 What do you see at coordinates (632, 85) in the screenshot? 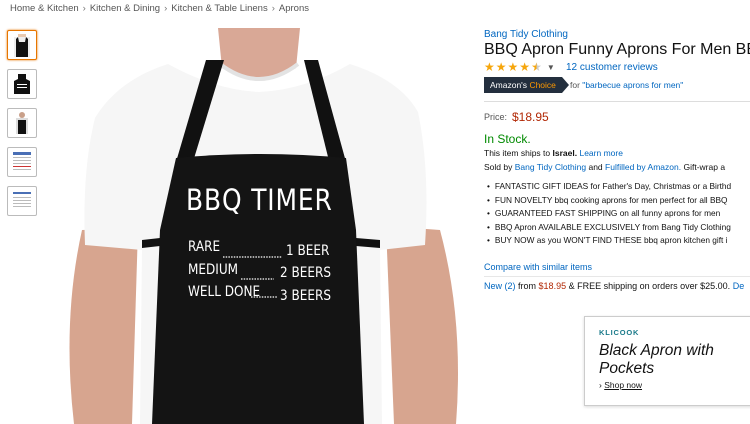
I see `choice-query-link: "barbecue aprons for men"` at bounding box center [632, 85].